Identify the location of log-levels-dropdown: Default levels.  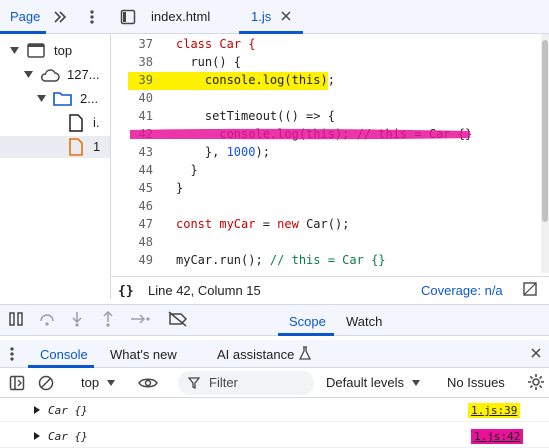
(365, 382).